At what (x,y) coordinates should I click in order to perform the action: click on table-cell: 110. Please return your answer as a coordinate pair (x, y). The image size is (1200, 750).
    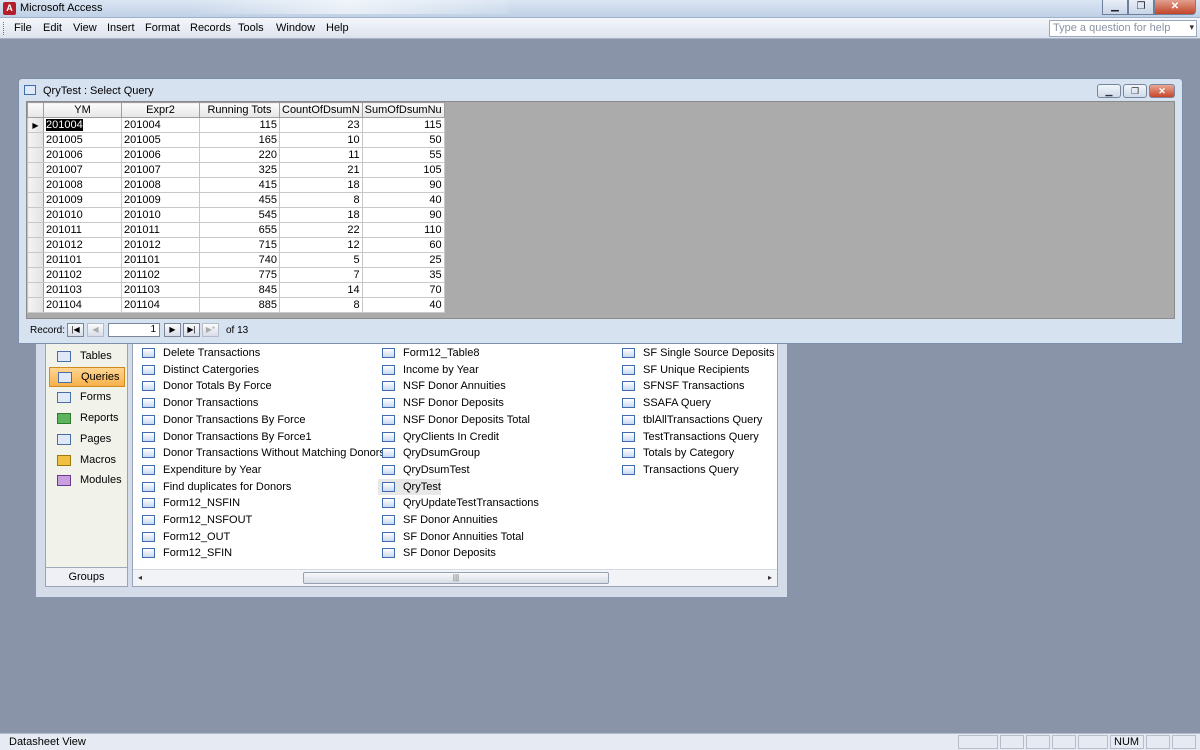
    Looking at the image, I should click on (403, 230).